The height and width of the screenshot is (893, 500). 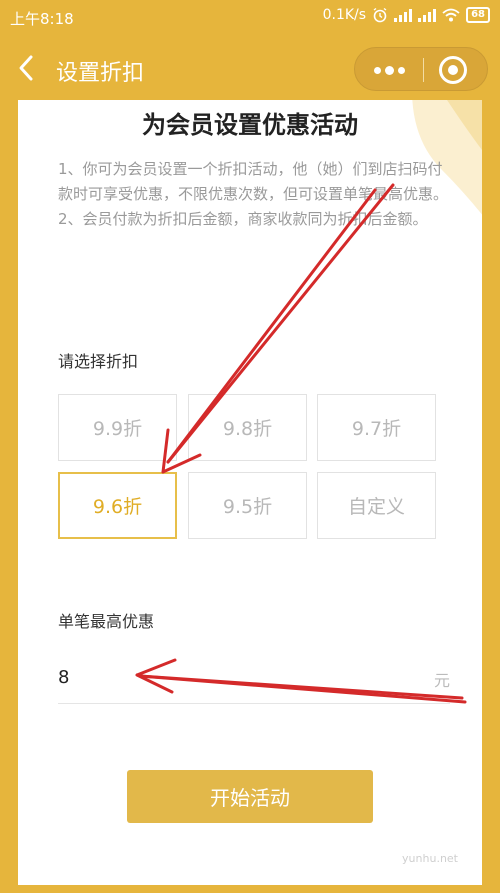 I want to click on currency-unit: 元, so click(x=441, y=680).